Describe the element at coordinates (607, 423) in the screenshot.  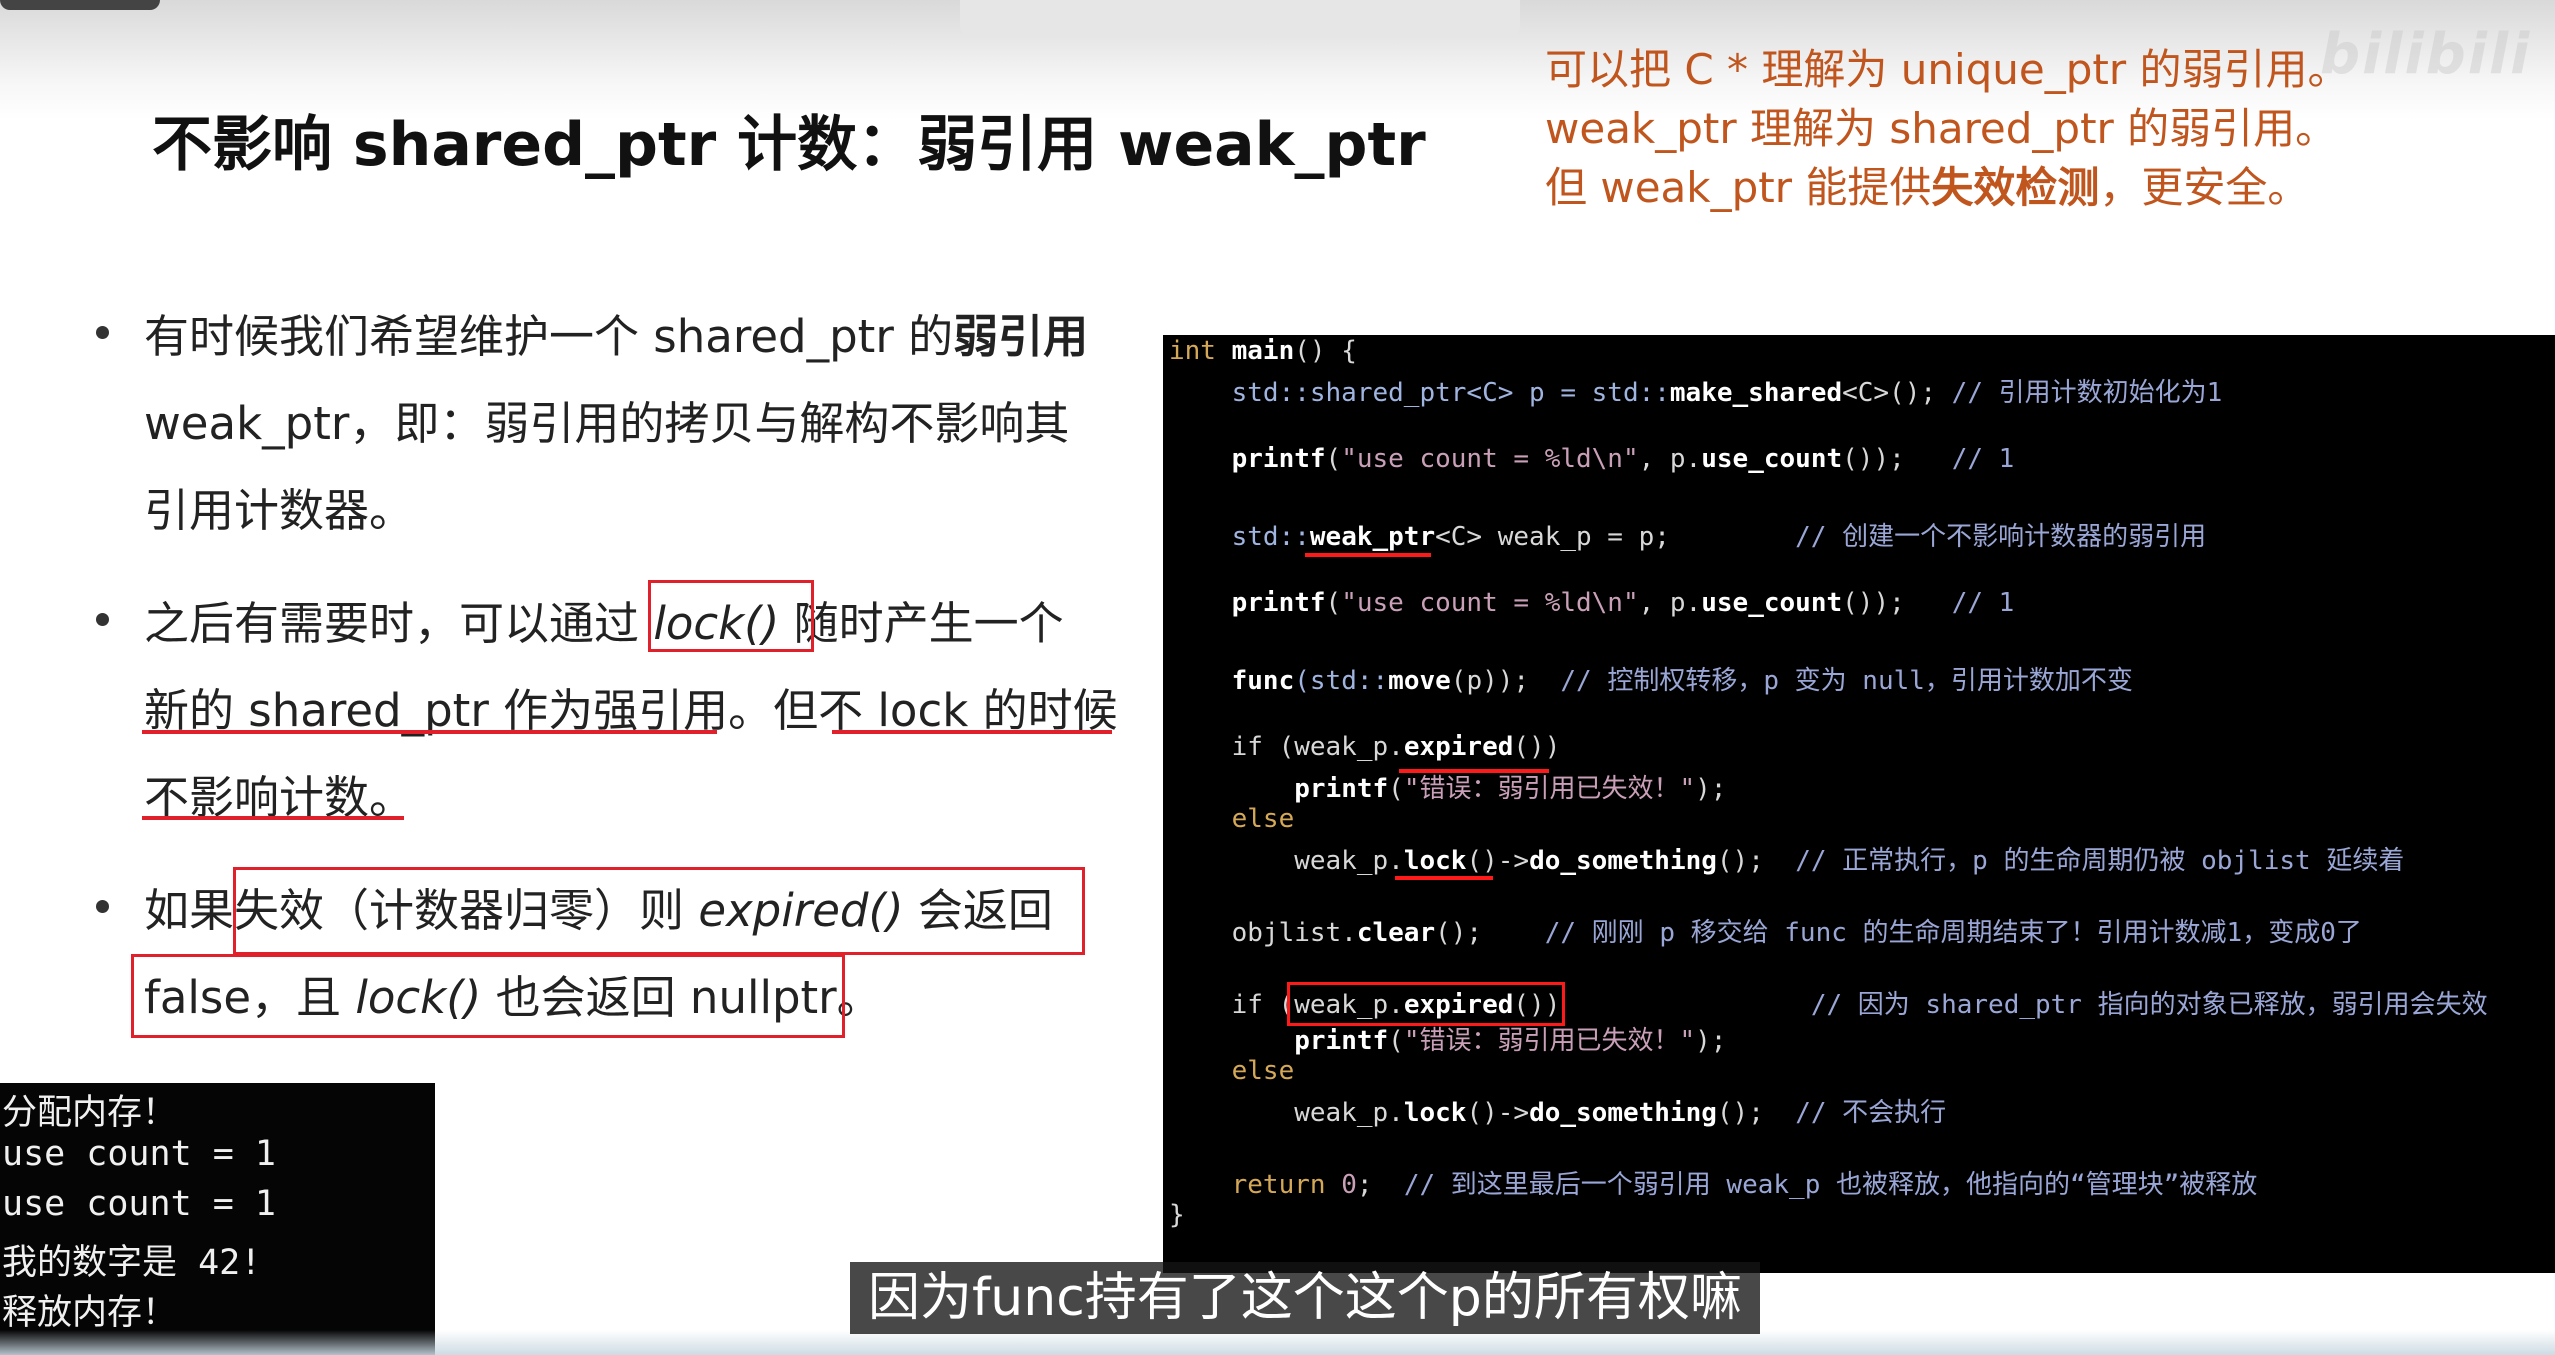
I see `bullet-1-line-2: weak_ptr，即：弱引用的拷贝与解构不影响其` at that location.